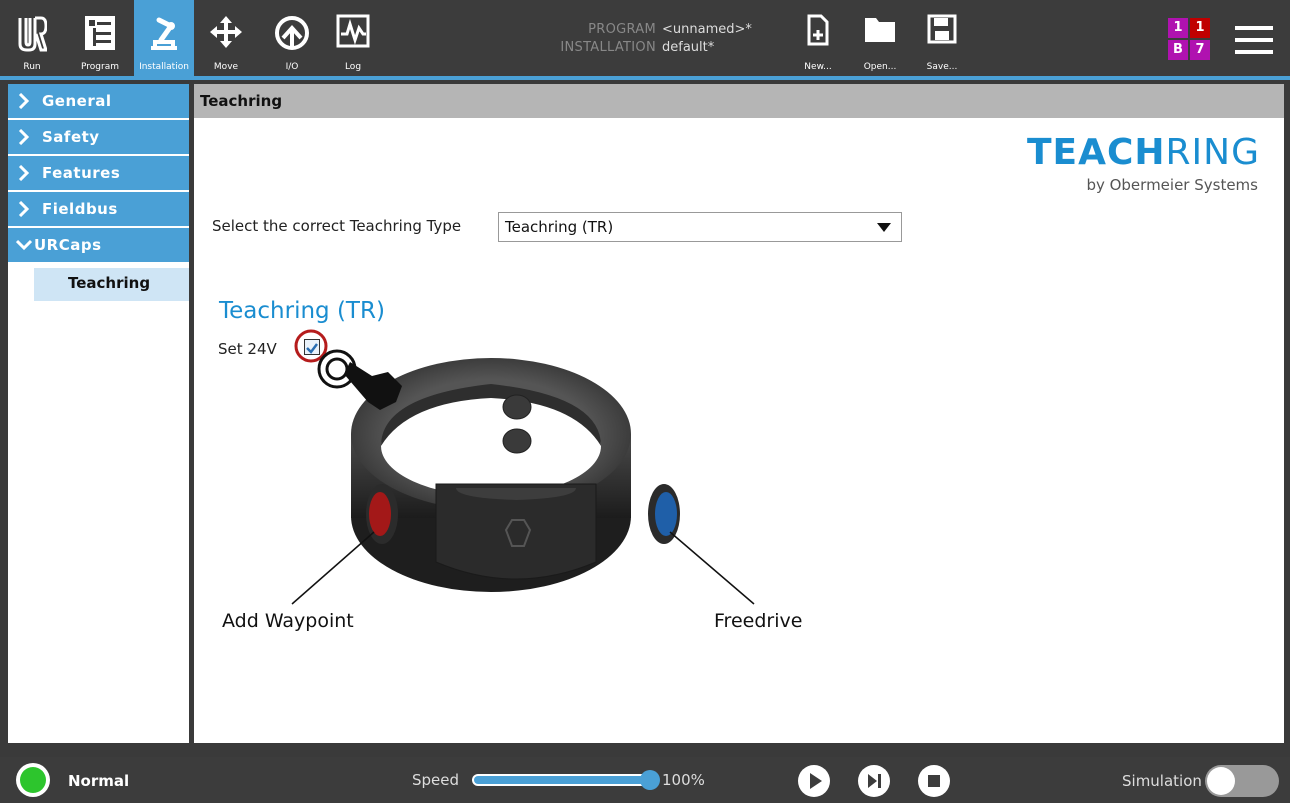  Describe the element at coordinates (380, 514) in the screenshot. I see `add-waypoint-button` at that location.